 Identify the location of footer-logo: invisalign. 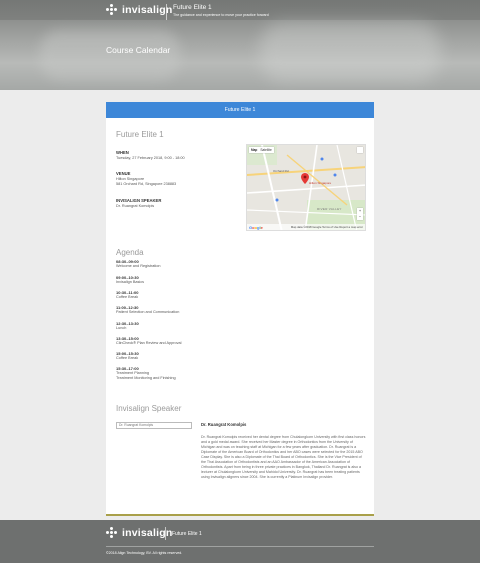
(139, 533).